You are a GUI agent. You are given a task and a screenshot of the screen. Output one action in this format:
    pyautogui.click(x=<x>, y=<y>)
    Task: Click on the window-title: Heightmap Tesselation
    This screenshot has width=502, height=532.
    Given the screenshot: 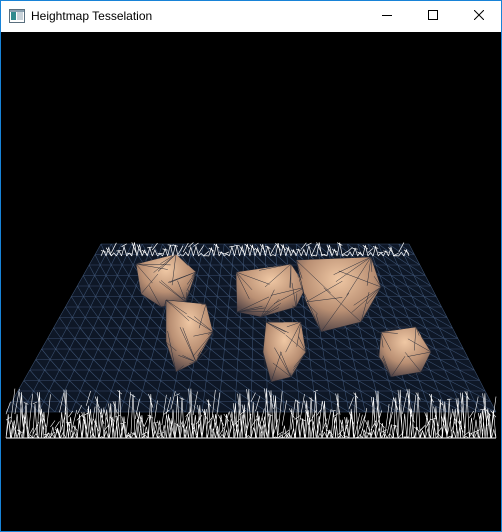 What is the action you would take?
    pyautogui.click(x=92, y=16)
    